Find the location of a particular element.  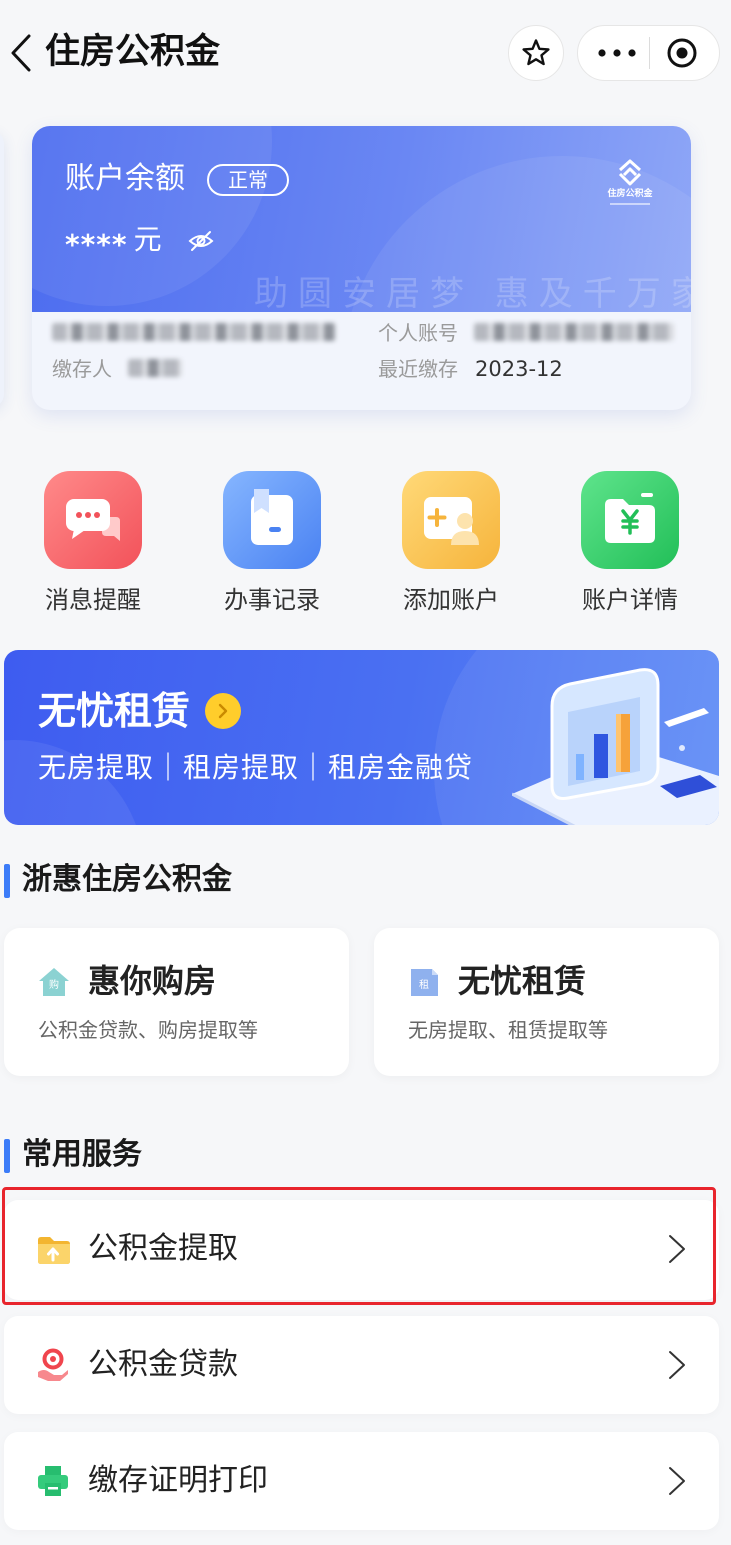

quick-action-add-account: 添加账户 is located at coordinates (451, 542).